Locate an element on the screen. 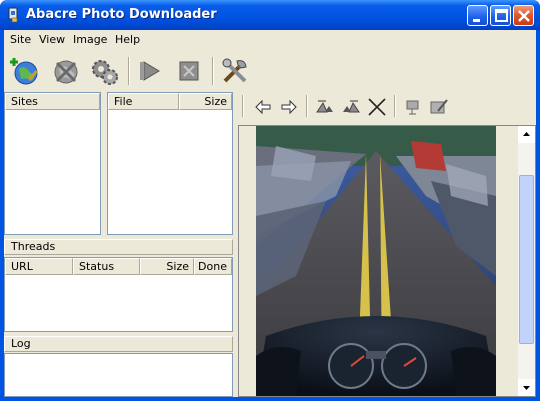  scroll-up-button is located at coordinates (526, 134).